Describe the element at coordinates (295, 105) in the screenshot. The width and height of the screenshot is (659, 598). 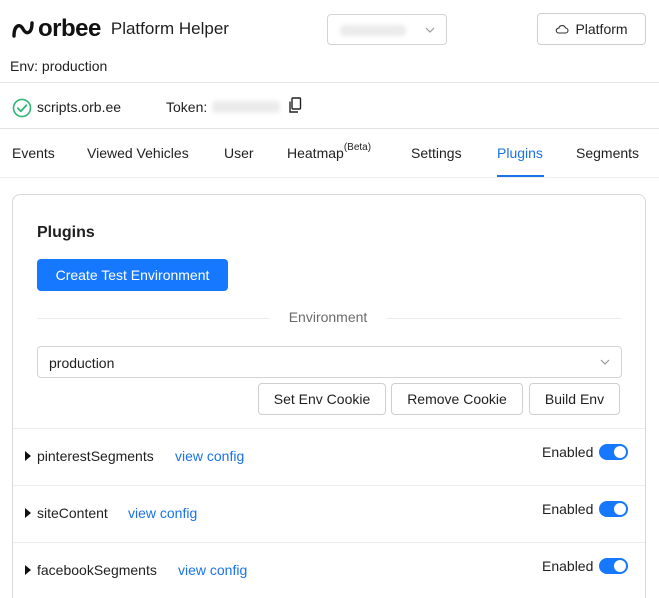
I see `copy-icon` at that location.